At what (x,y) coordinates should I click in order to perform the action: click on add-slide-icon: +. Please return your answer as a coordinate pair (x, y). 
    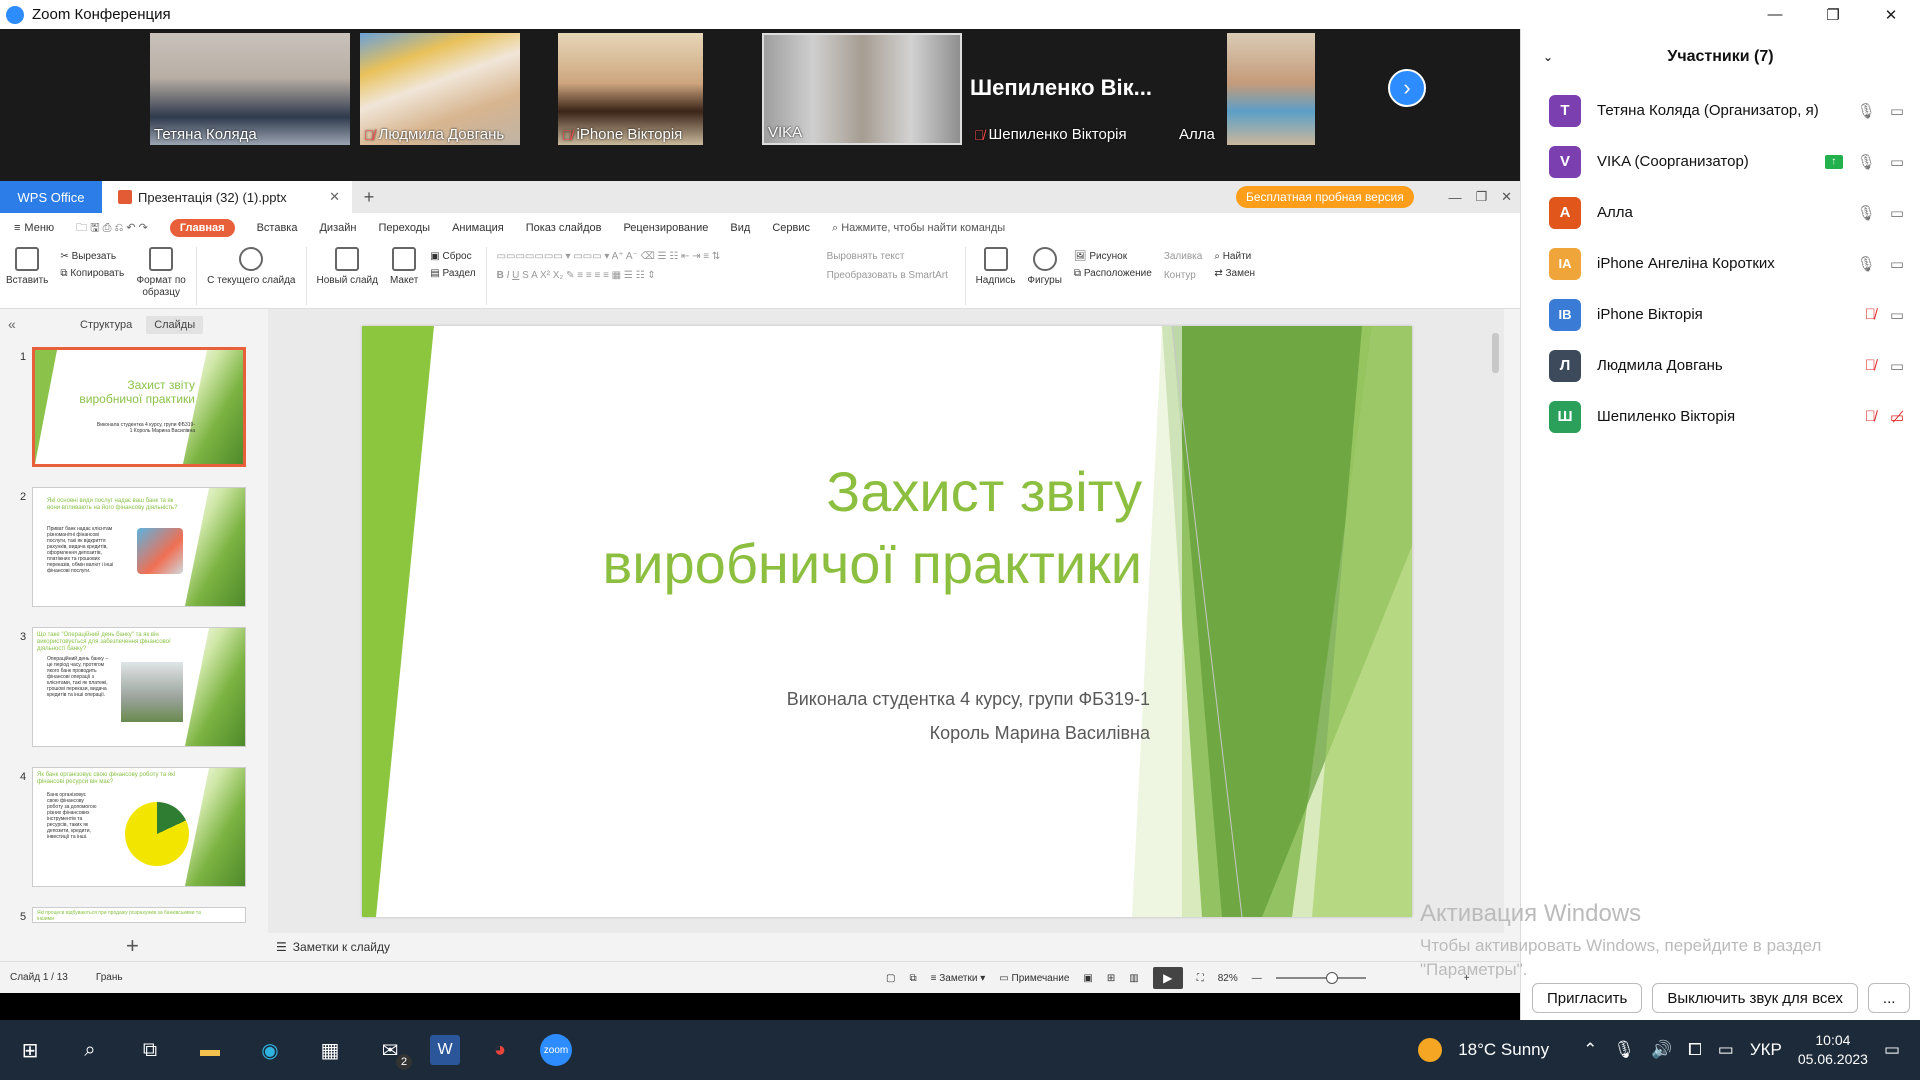
    Looking at the image, I should click on (132, 946).